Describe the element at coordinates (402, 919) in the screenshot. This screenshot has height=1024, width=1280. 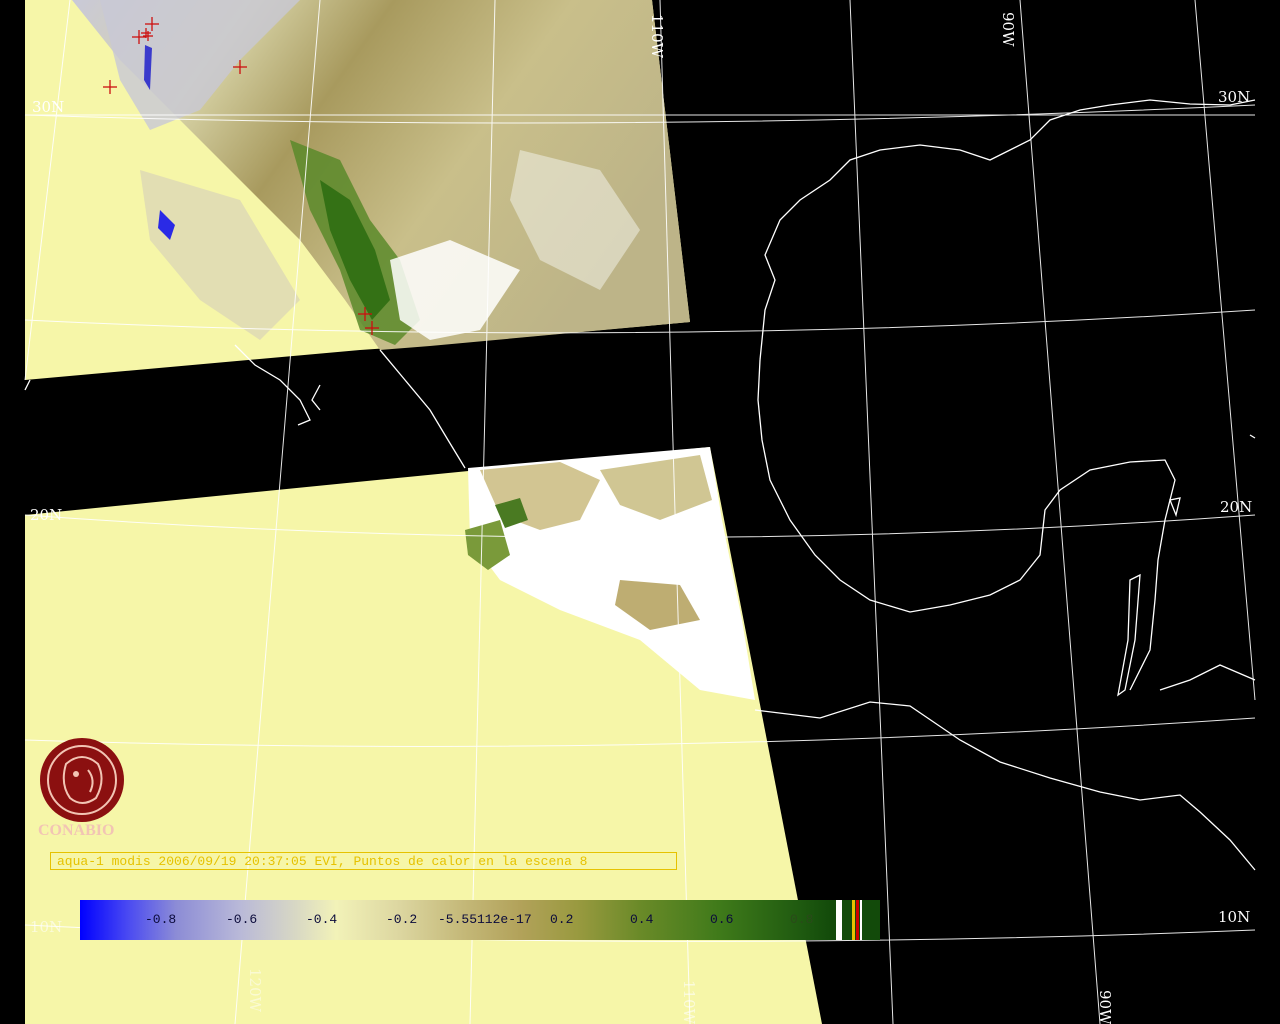
I see `colorbar-tick: -0.2` at that location.